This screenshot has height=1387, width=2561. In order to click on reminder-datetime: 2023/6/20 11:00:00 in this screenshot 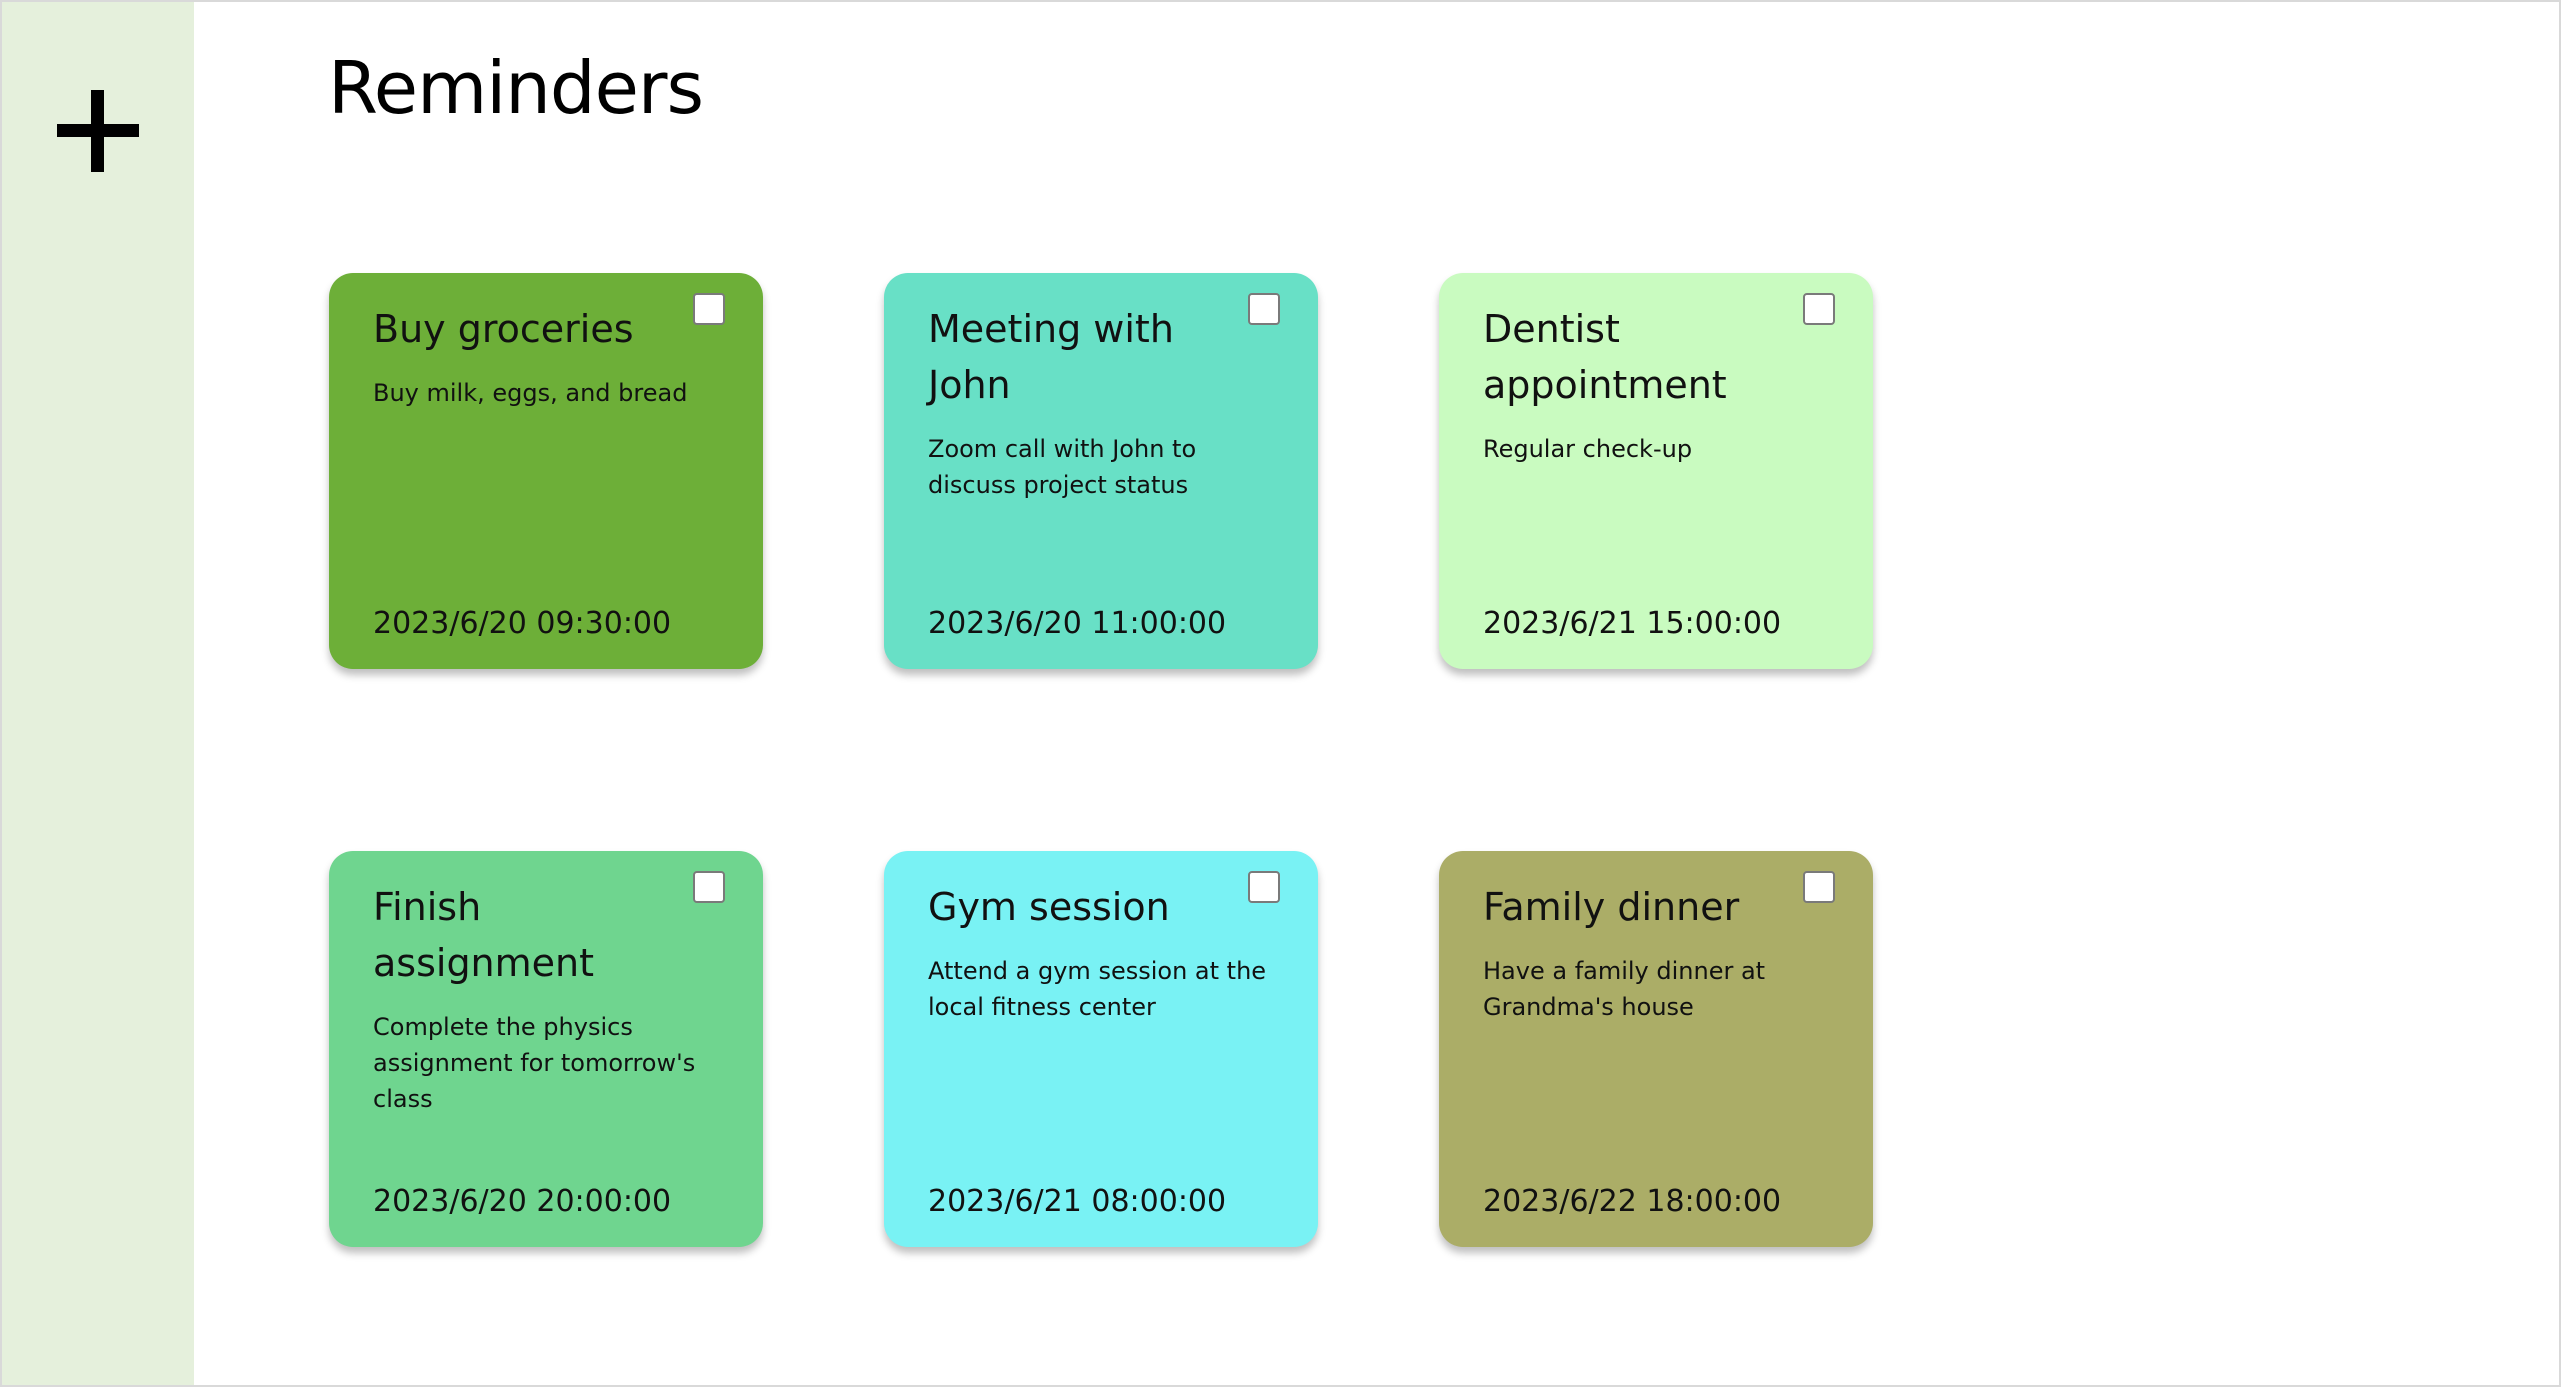, I will do `click(1077, 623)`.